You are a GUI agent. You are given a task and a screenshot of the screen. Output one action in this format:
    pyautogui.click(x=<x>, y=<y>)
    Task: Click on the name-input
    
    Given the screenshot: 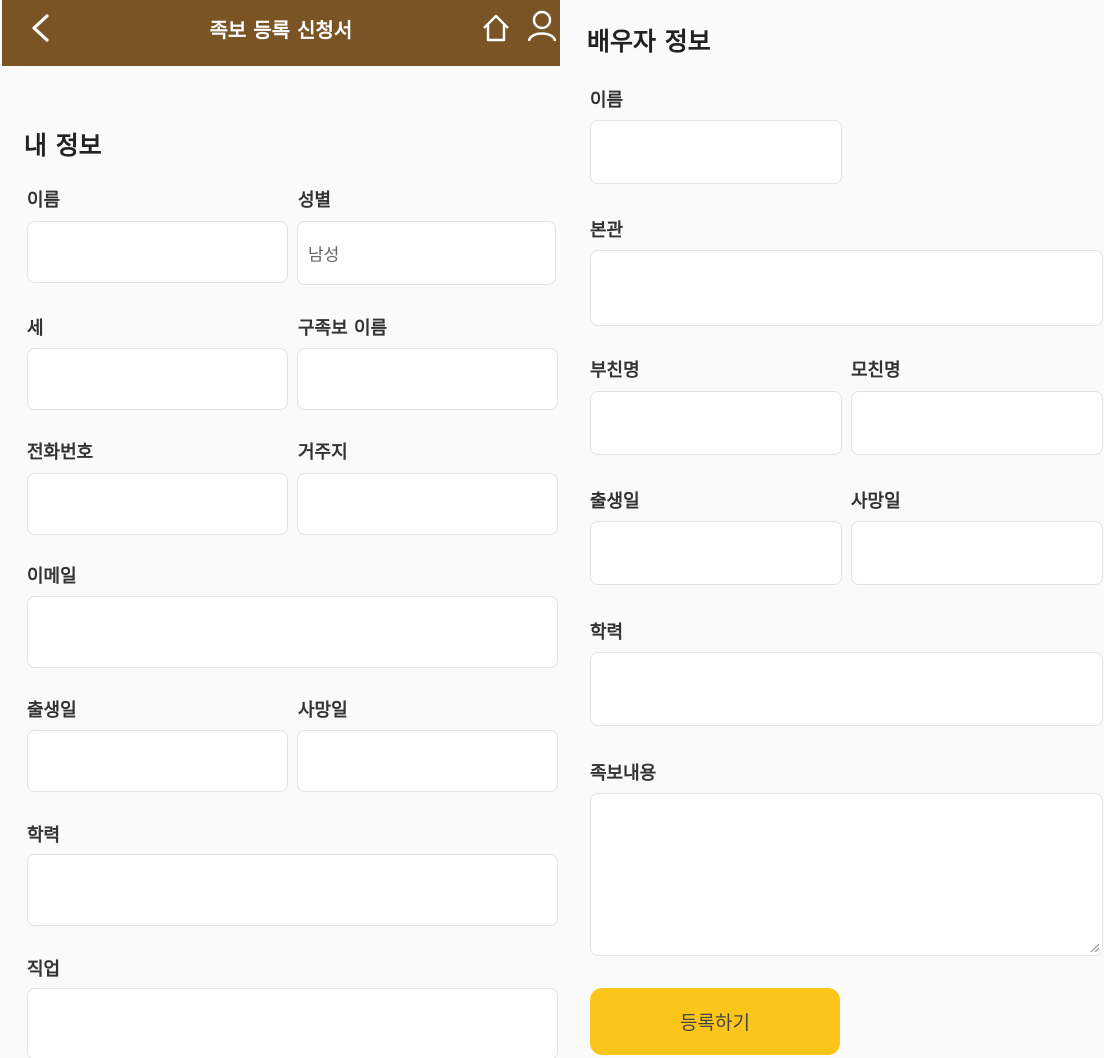 What is the action you would take?
    pyautogui.click(x=157, y=252)
    